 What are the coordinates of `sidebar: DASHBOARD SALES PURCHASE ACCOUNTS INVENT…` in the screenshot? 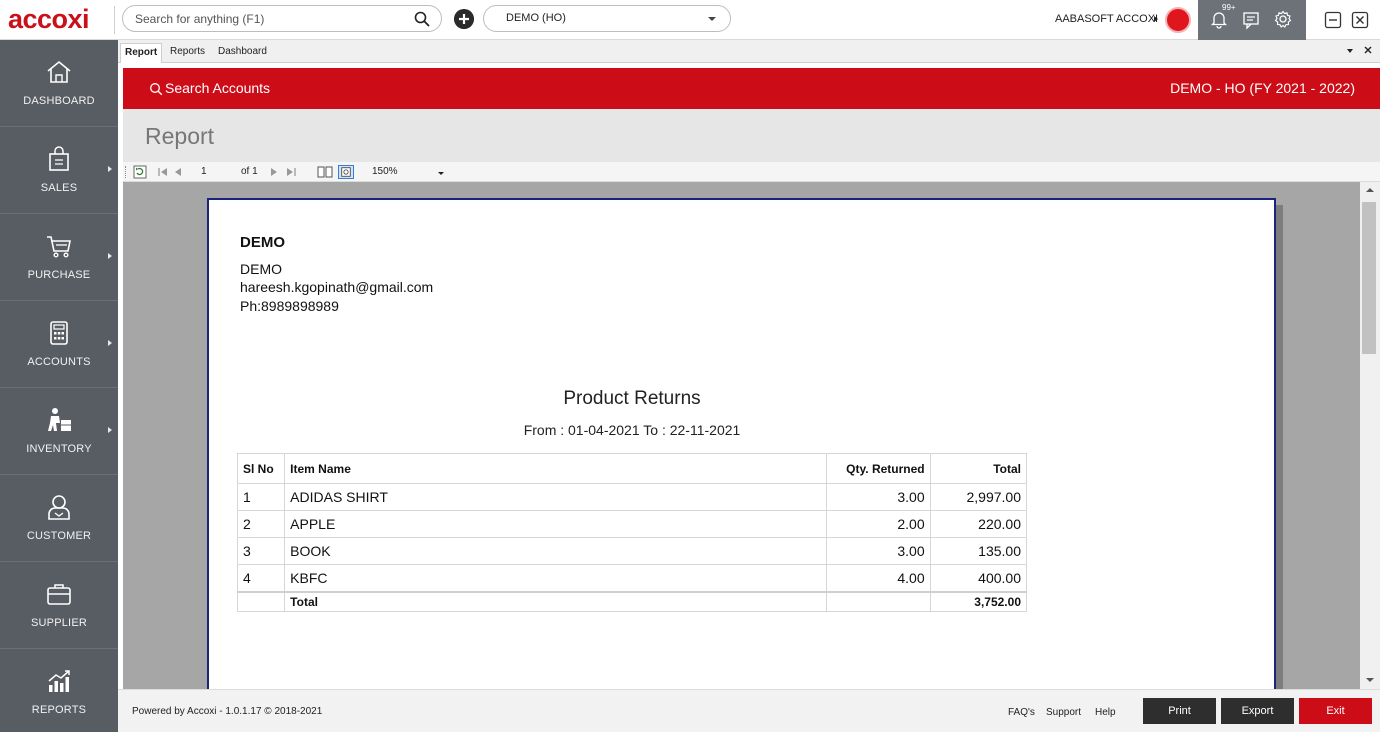 It's located at (59, 386).